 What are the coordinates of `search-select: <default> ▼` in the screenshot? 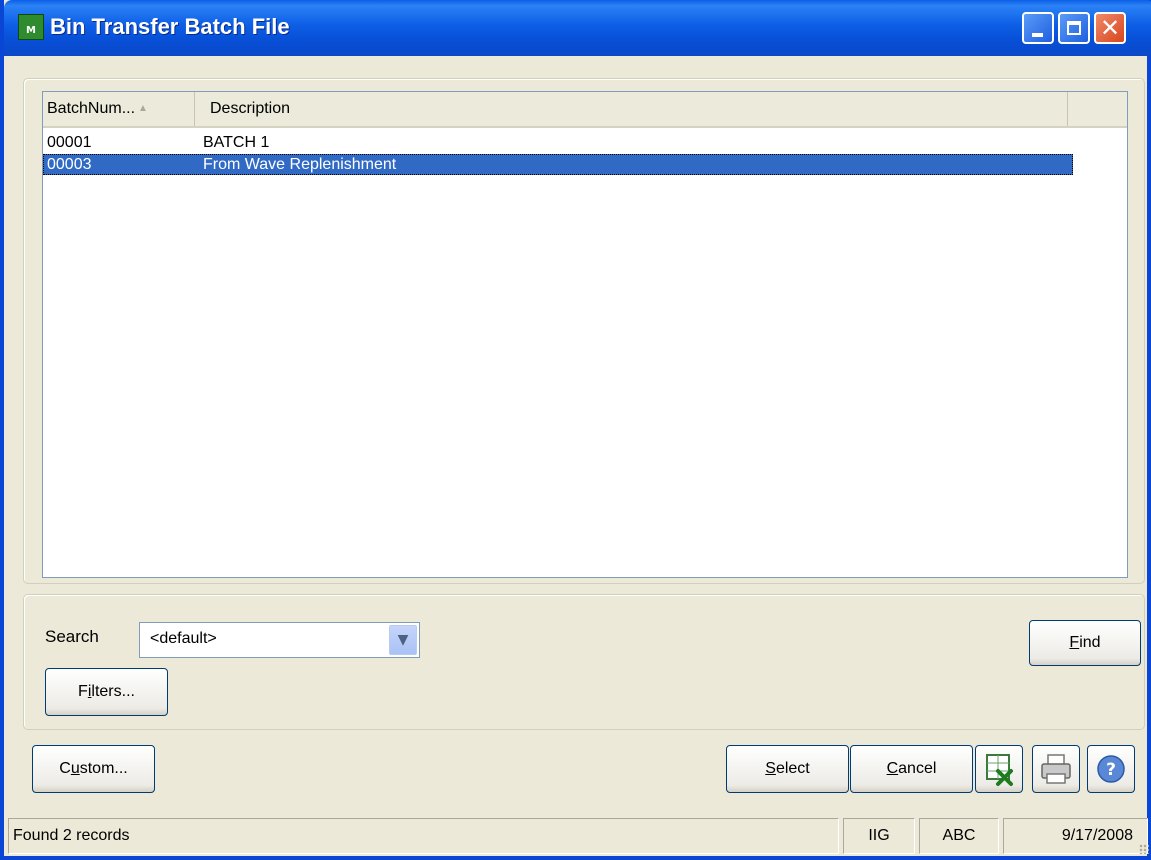 It's located at (279, 640).